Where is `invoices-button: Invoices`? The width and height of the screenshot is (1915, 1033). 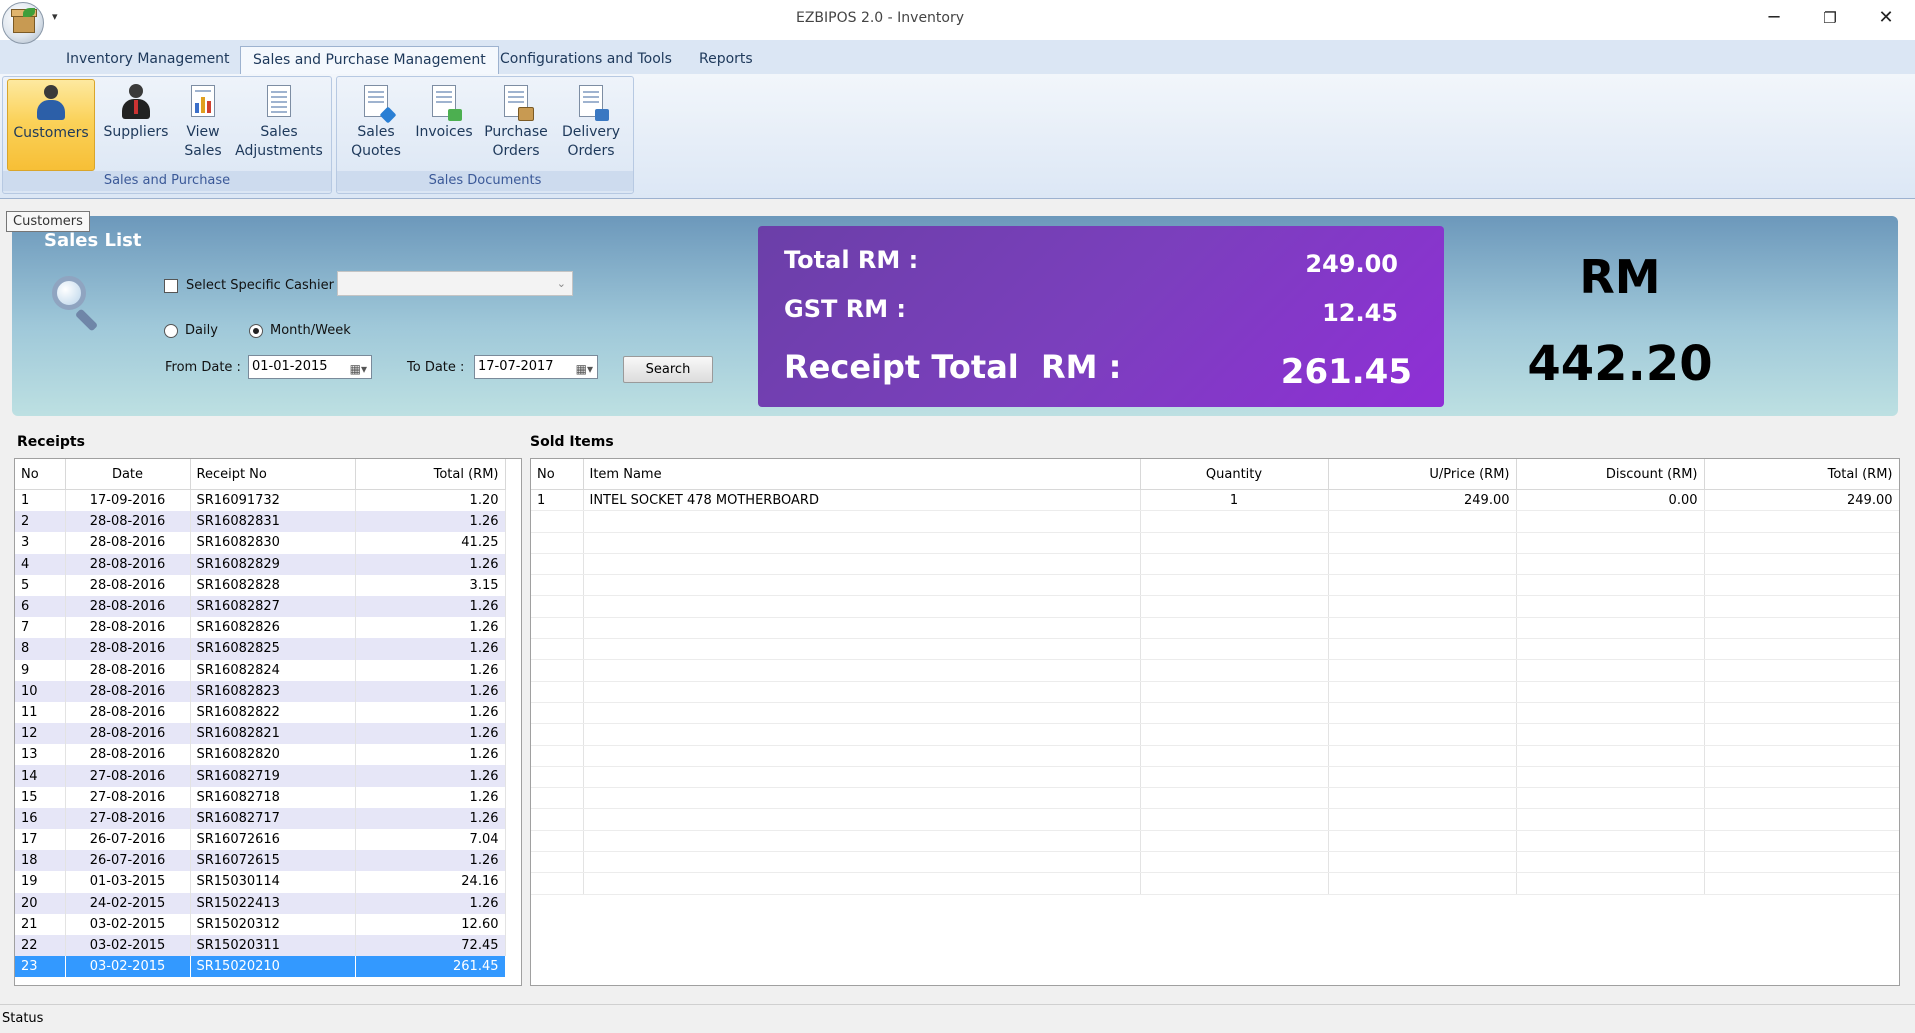
invoices-button: Invoices is located at coordinates (444, 125).